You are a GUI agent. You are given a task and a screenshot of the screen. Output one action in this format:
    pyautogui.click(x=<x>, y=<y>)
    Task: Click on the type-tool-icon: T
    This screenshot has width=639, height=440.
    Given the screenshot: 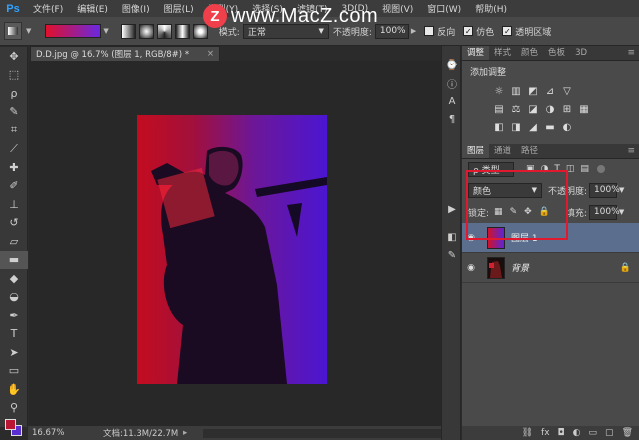 What is the action you would take?
    pyautogui.click(x=14, y=334)
    